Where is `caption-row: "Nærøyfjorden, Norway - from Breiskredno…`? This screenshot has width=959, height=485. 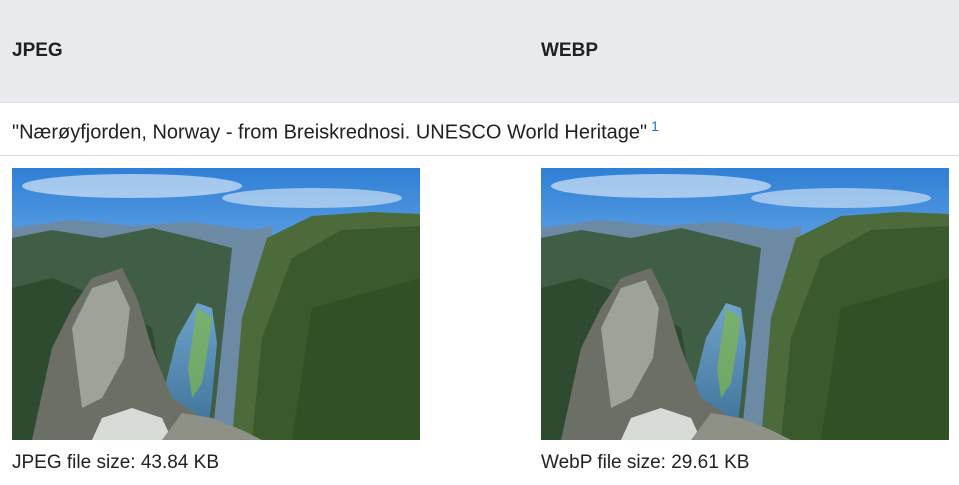
caption-row: "Nærøyfjorden, Norway - from Breiskredno… is located at coordinates (479, 129).